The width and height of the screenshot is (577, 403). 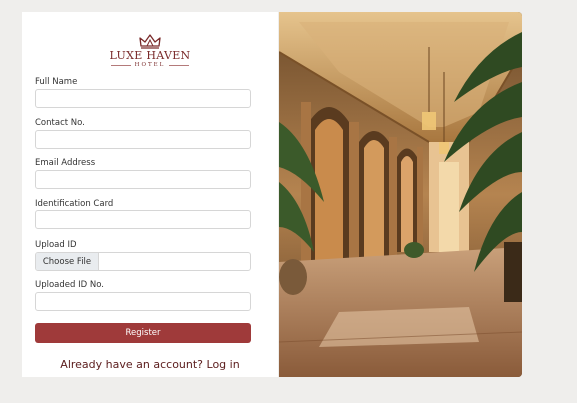 What do you see at coordinates (56, 245) in the screenshot?
I see `upload-id-label: Upload ID` at bounding box center [56, 245].